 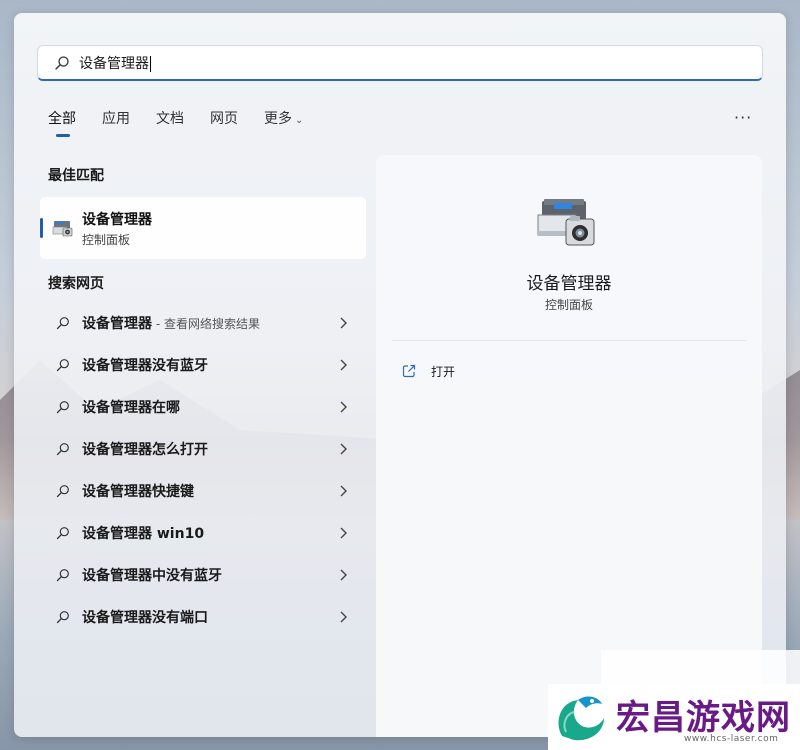 I want to click on text-caret, so click(x=150, y=63).